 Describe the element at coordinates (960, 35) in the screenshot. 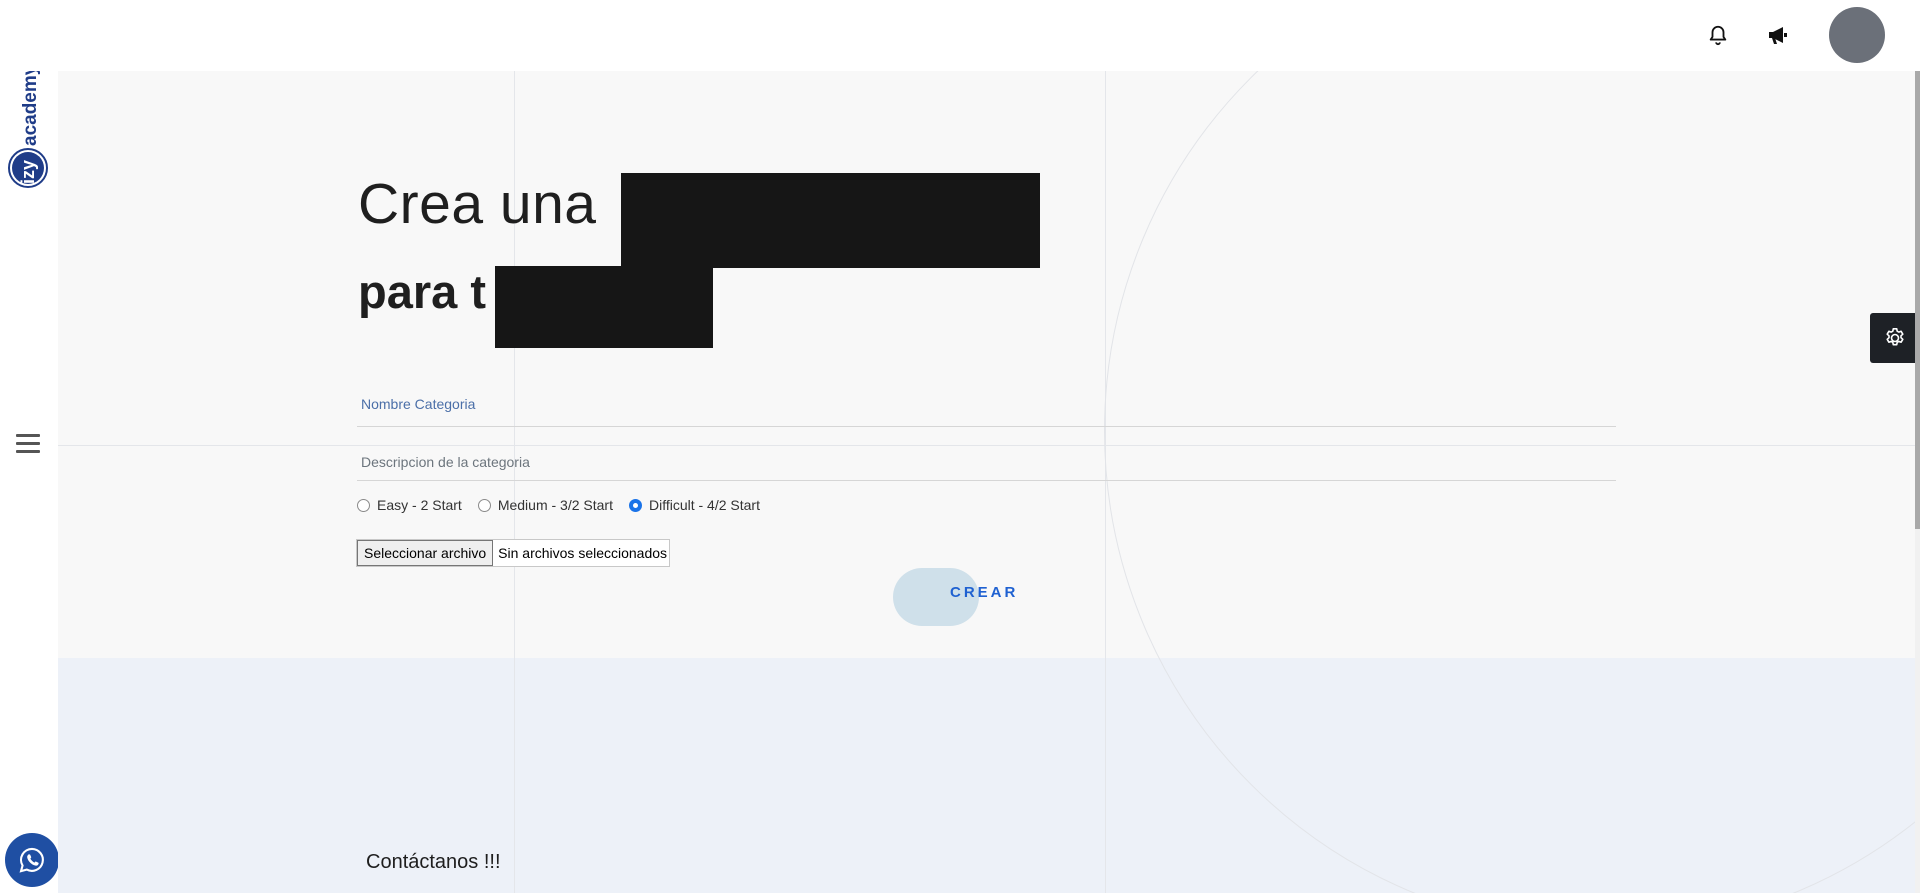

I see `top-bar` at that location.